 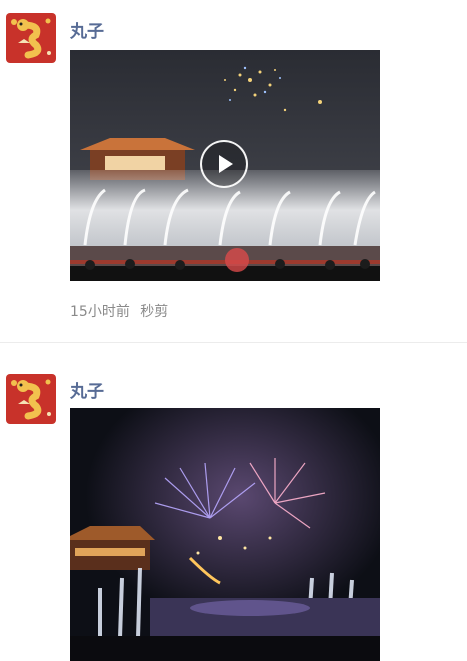 I want to click on play-button, so click(x=224, y=164).